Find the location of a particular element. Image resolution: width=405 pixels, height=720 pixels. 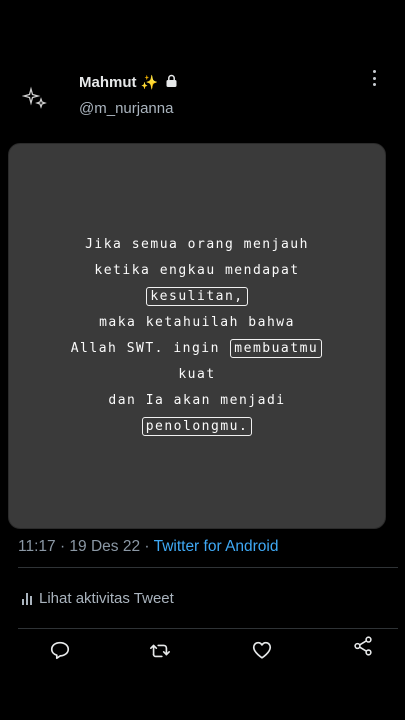

activity-link: Lihat aktivitas Tweet is located at coordinates (98, 598).